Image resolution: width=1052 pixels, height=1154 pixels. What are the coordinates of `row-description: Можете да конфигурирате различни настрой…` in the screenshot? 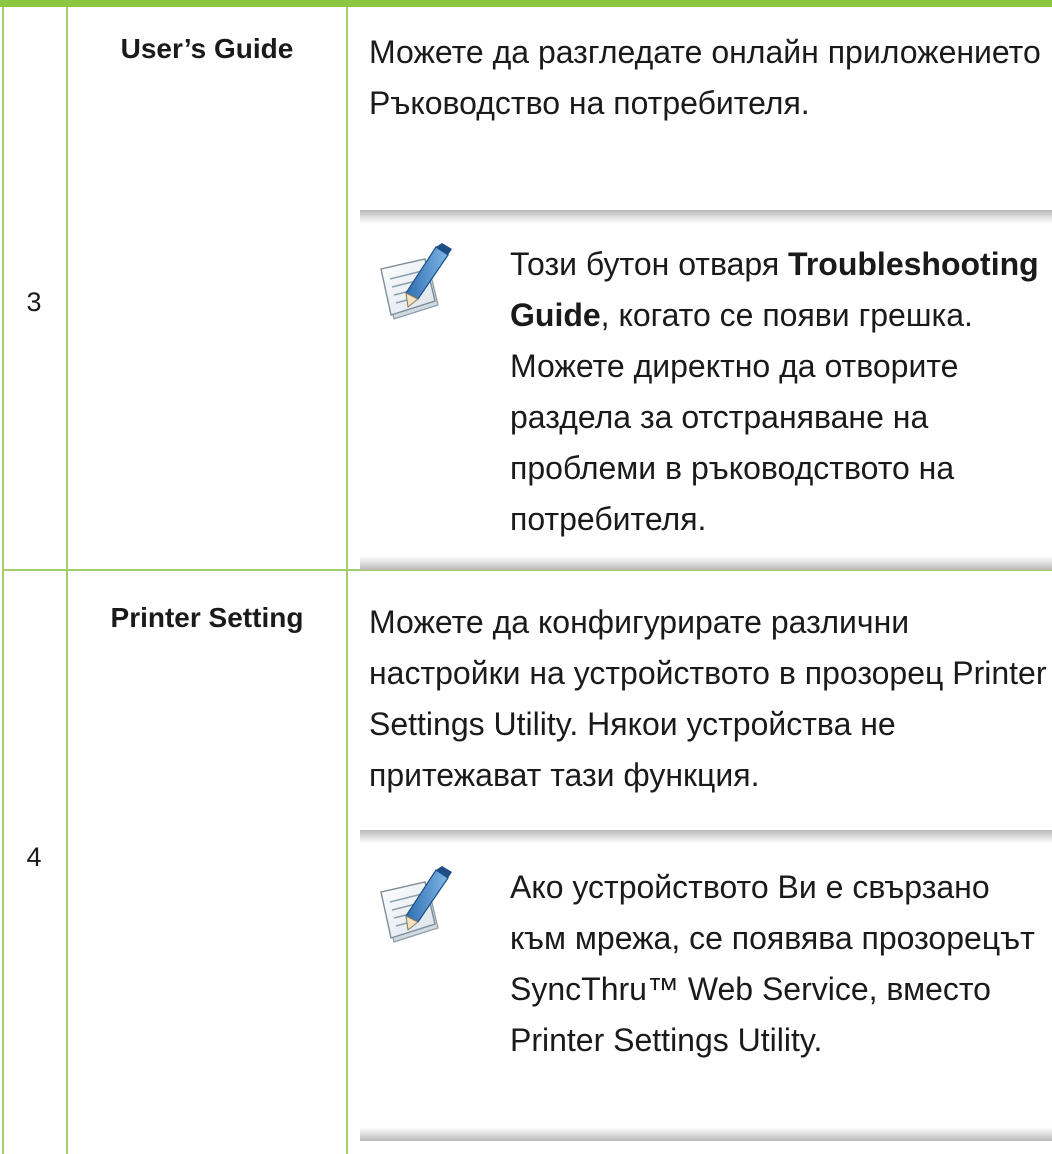 It's located at (708, 698).